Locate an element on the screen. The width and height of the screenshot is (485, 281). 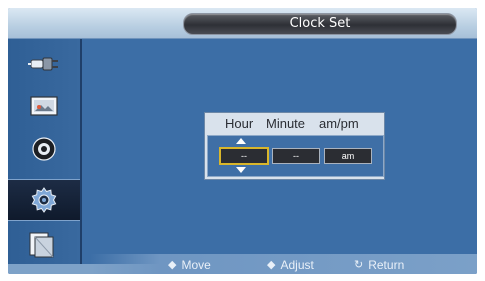
return-hint: ↻ Return is located at coordinates (379, 265).